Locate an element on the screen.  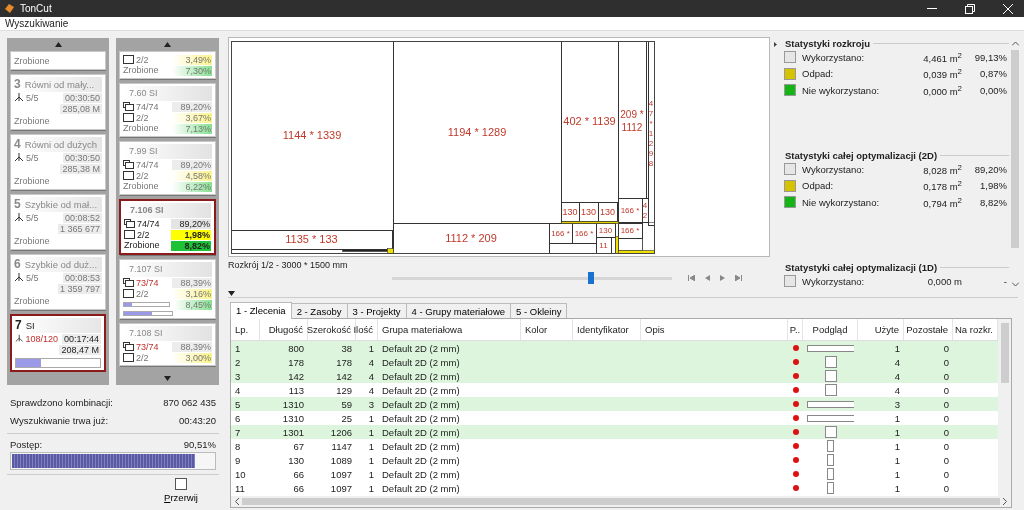
table-row: 6 1310 25 1 Default 2D (2 mm) 1 0 is located at coordinates (614, 418).